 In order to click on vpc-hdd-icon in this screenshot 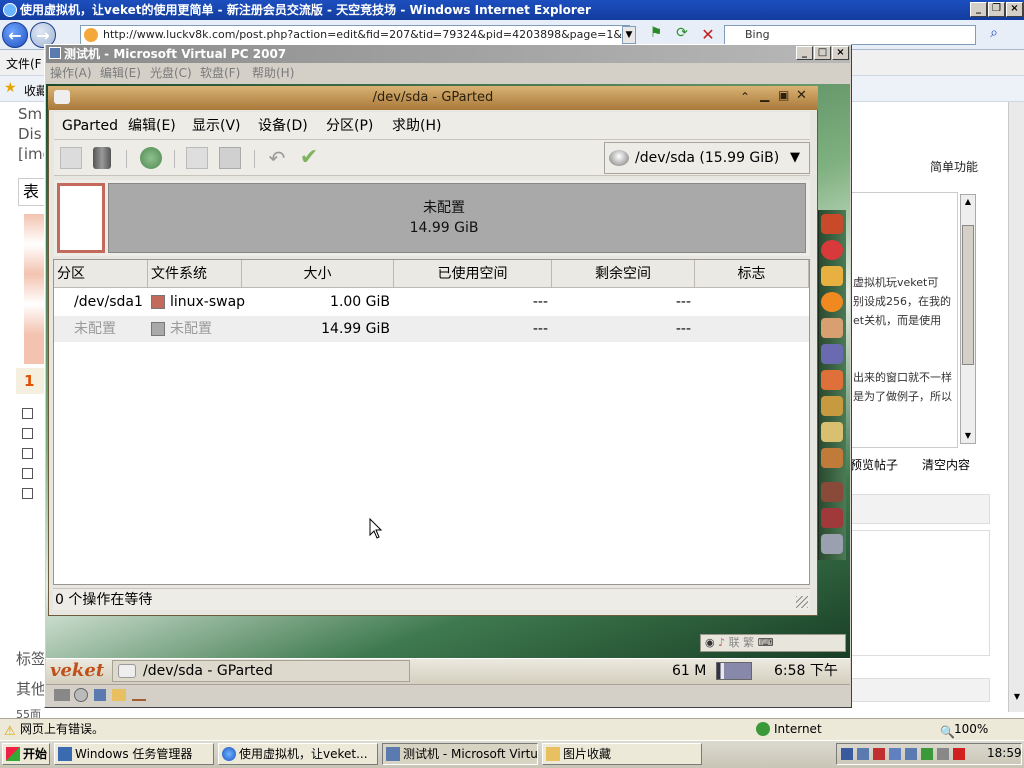, I will do `click(62, 695)`.